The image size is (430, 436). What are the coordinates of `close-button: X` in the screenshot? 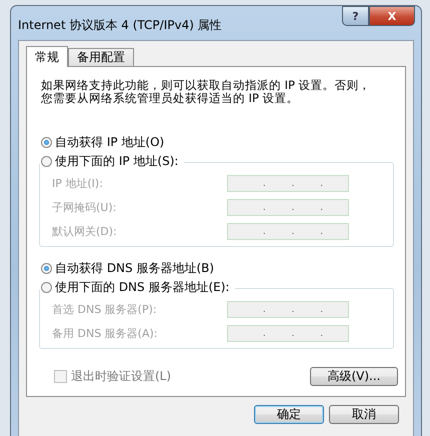 It's located at (392, 16).